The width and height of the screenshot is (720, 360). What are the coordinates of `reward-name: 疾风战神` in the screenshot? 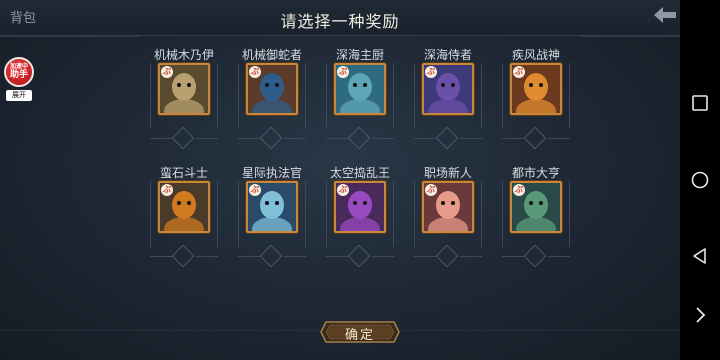 It's located at (535, 55).